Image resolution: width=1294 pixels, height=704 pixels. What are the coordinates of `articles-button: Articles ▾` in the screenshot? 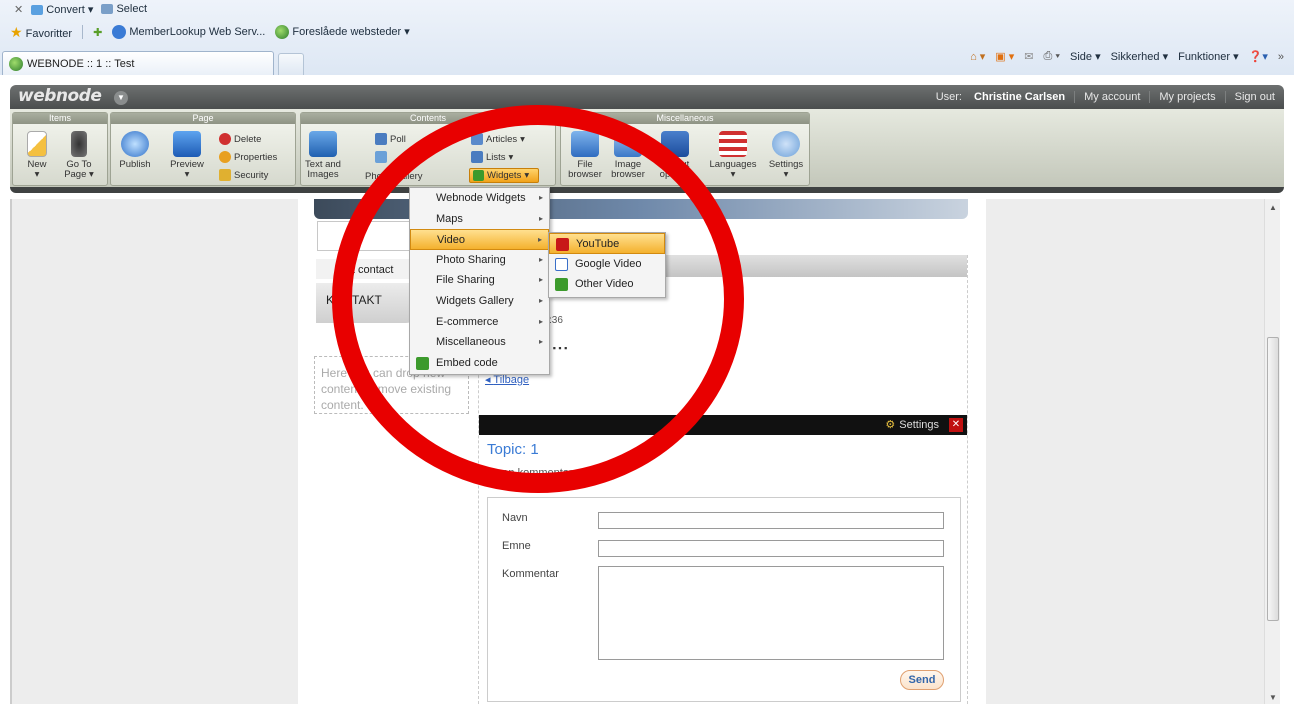 It's located at (498, 139).